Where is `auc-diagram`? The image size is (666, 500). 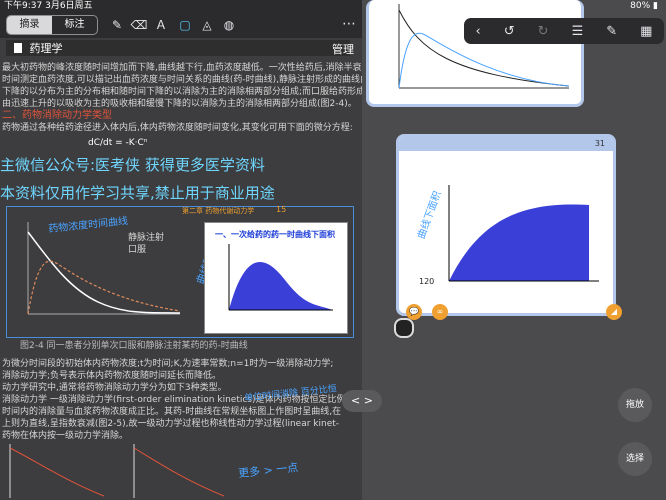
auc-diagram is located at coordinates (280, 277).